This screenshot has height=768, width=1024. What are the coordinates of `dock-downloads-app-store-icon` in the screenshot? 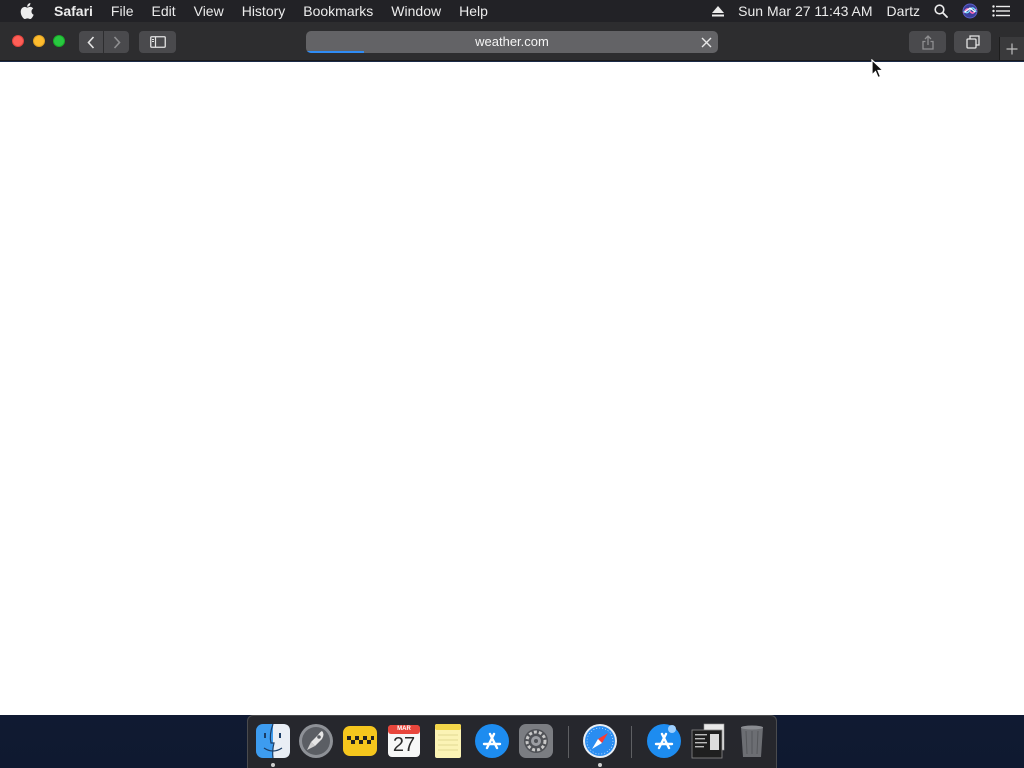 It's located at (664, 741).